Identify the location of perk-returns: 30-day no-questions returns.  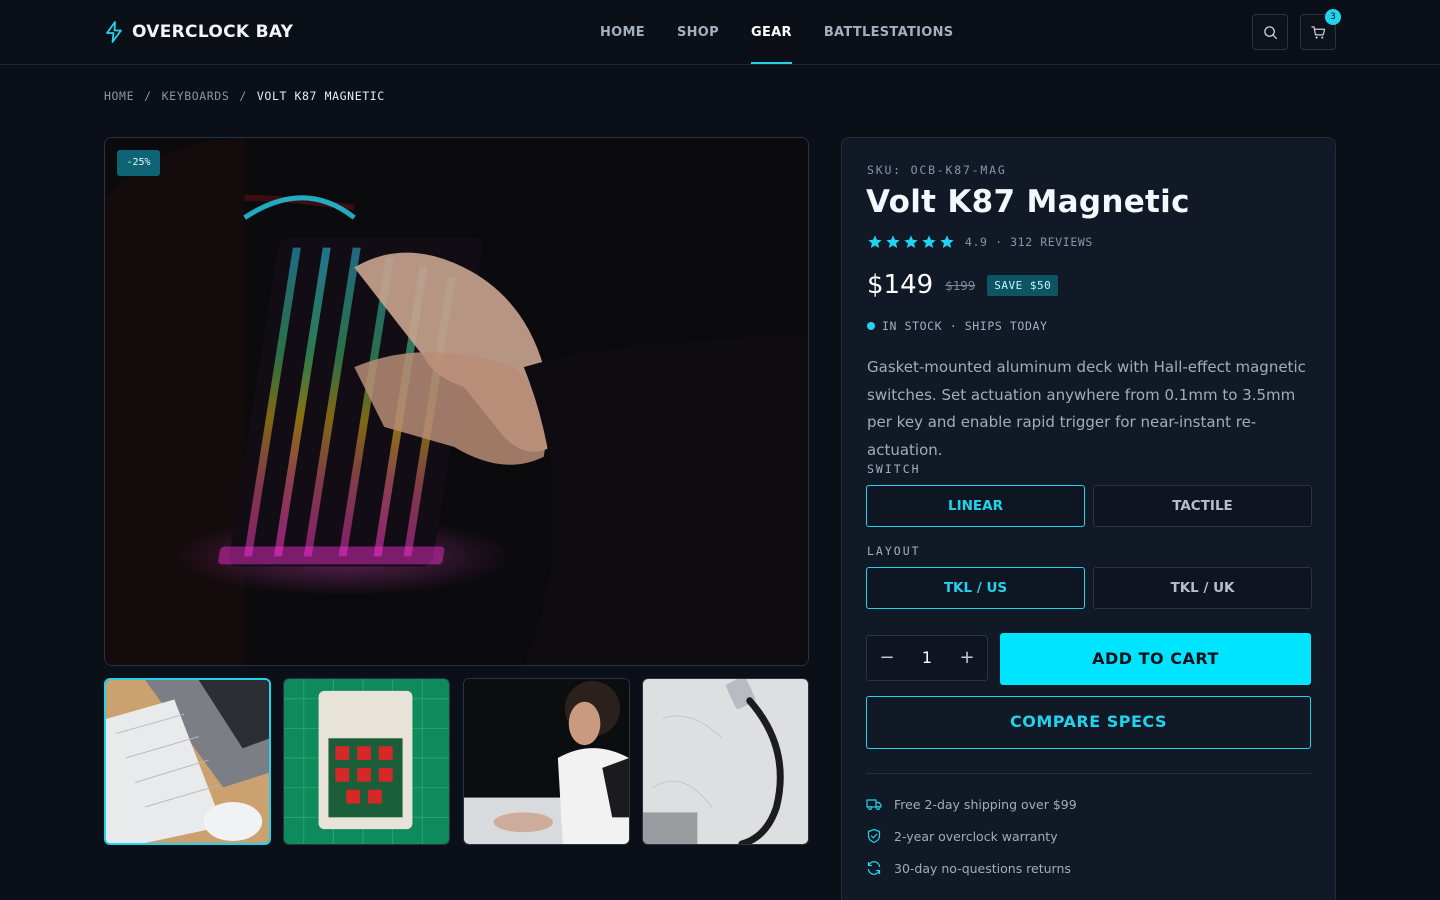
(968, 868).